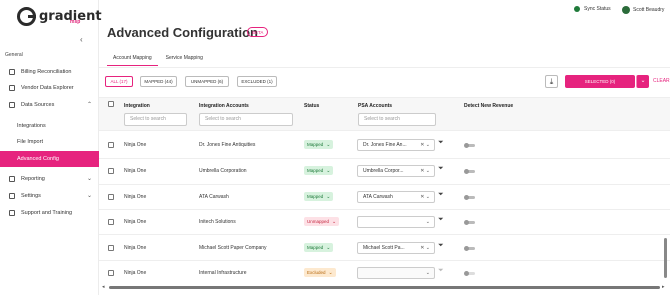 The width and height of the screenshot is (670, 295). I want to click on filter-mapped: MAPPED (44), so click(158, 81).